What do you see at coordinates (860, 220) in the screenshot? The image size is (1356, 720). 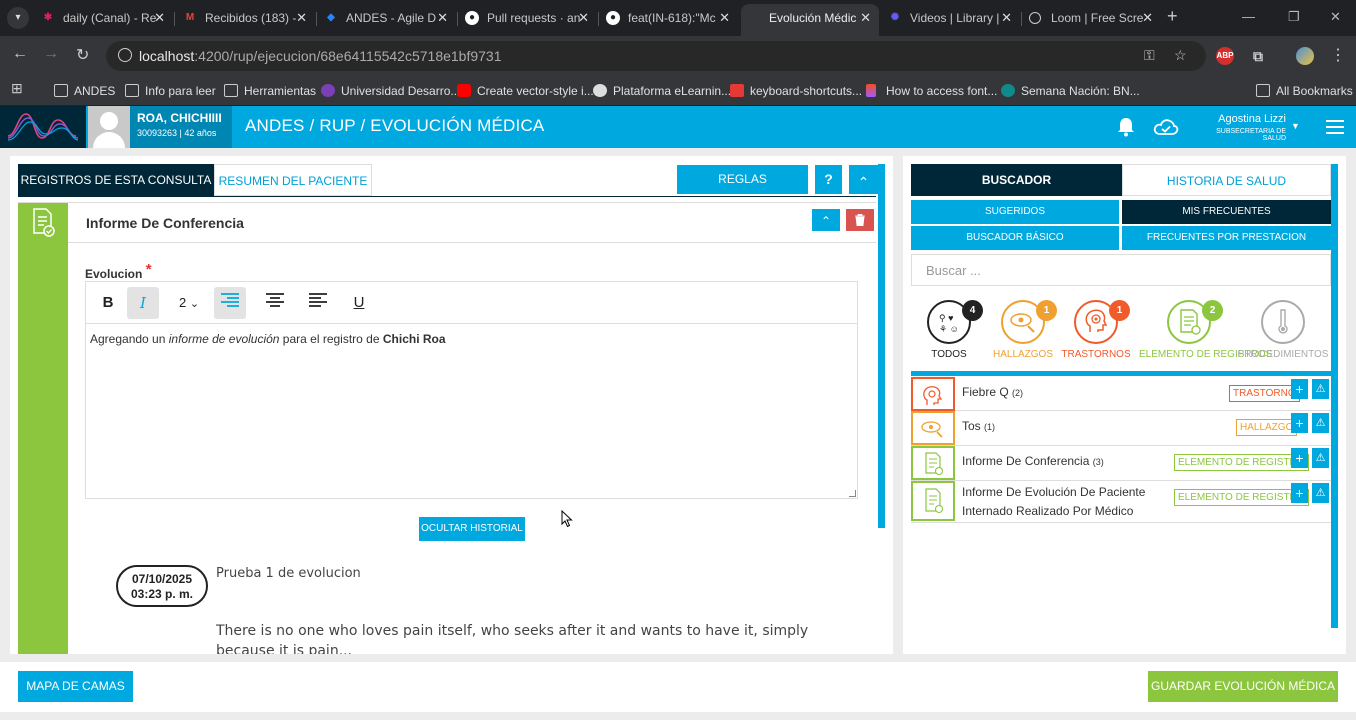 I see `delete-button` at bounding box center [860, 220].